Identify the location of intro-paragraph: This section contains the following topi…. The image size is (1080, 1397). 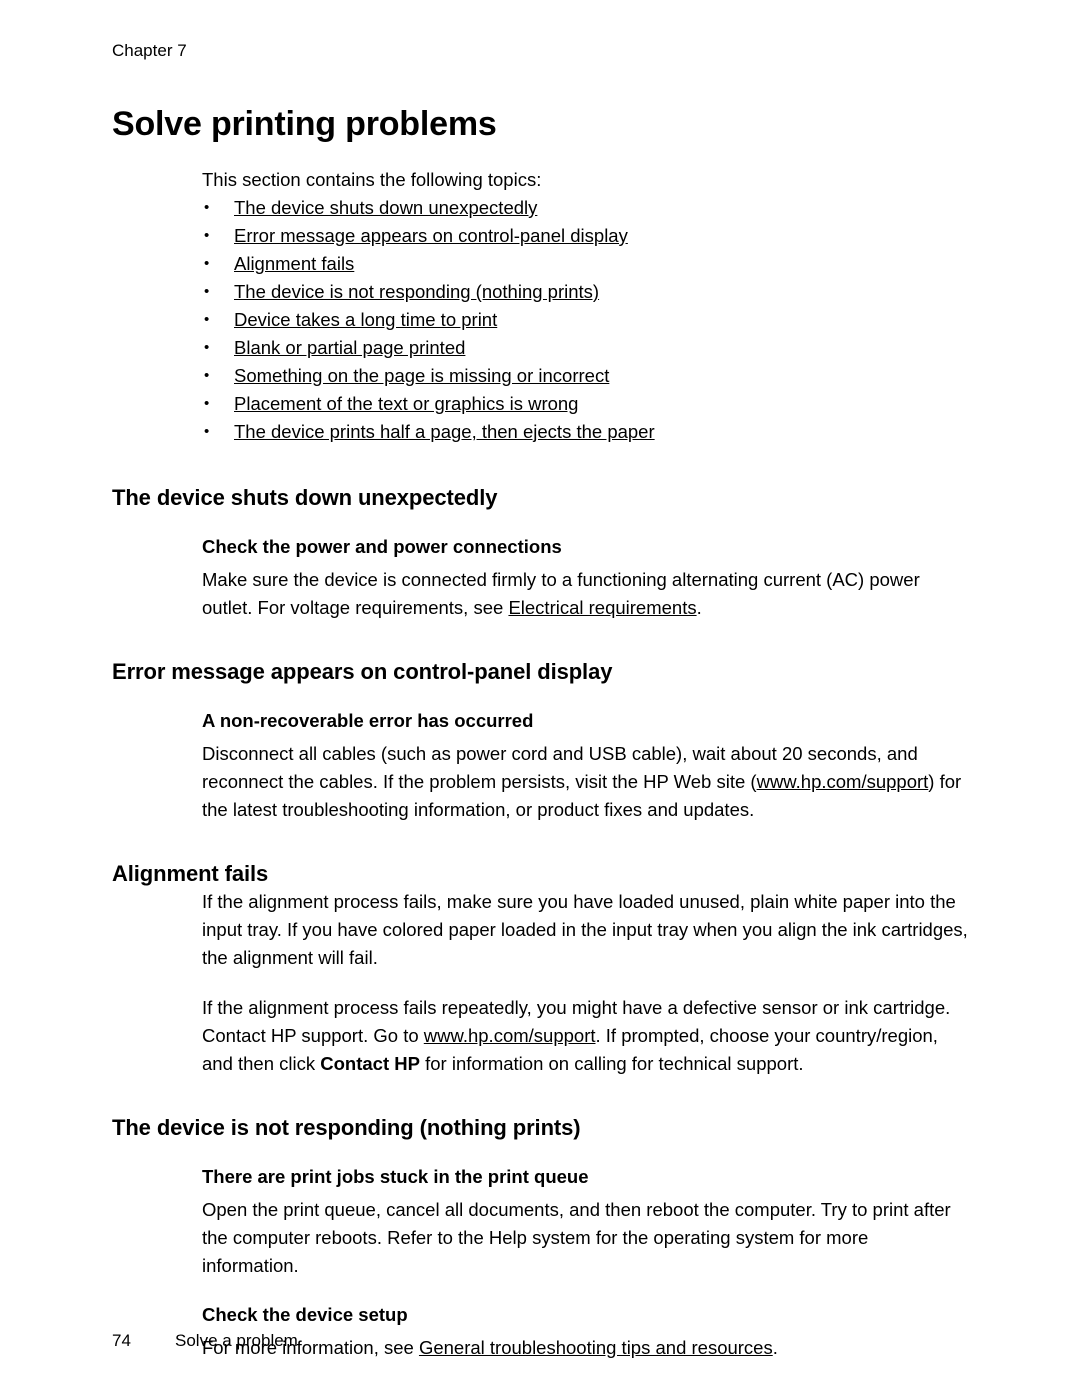
(372, 179).